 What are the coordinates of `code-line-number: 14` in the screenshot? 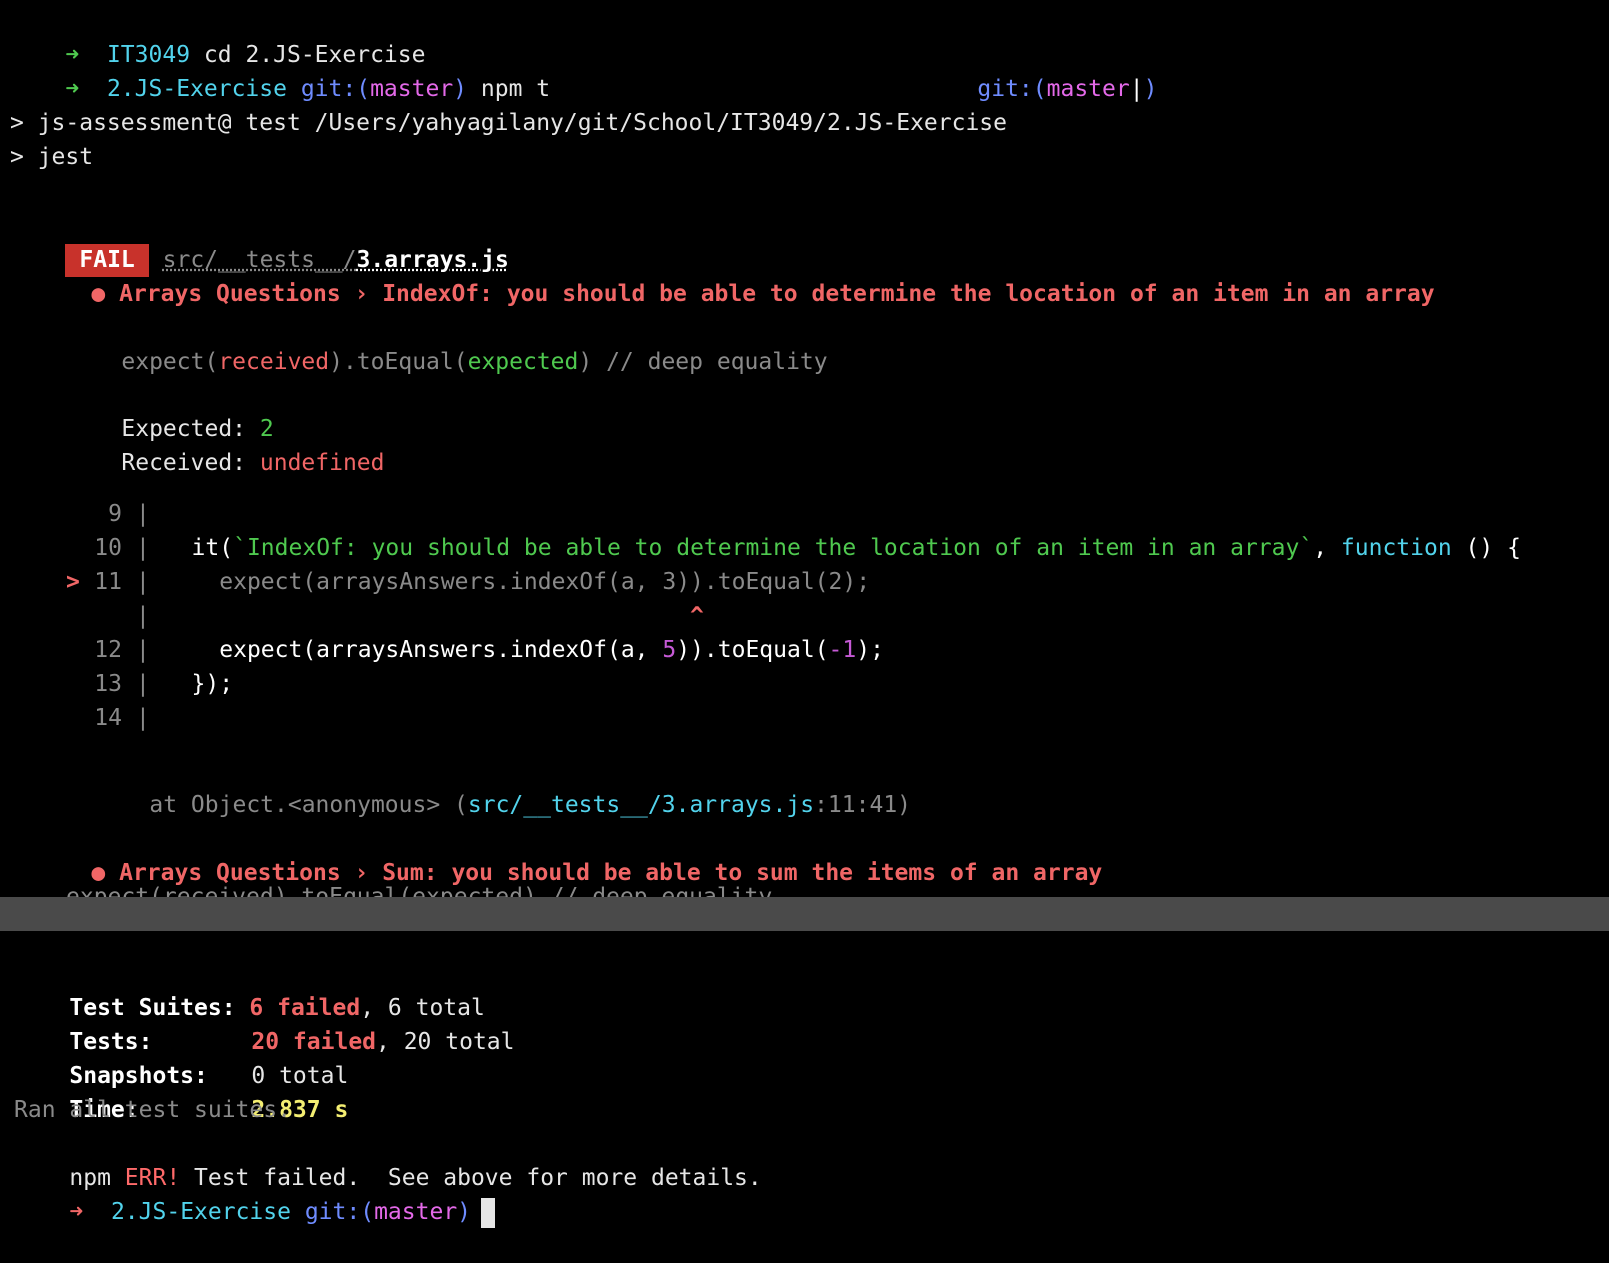 It's located at (108, 718).